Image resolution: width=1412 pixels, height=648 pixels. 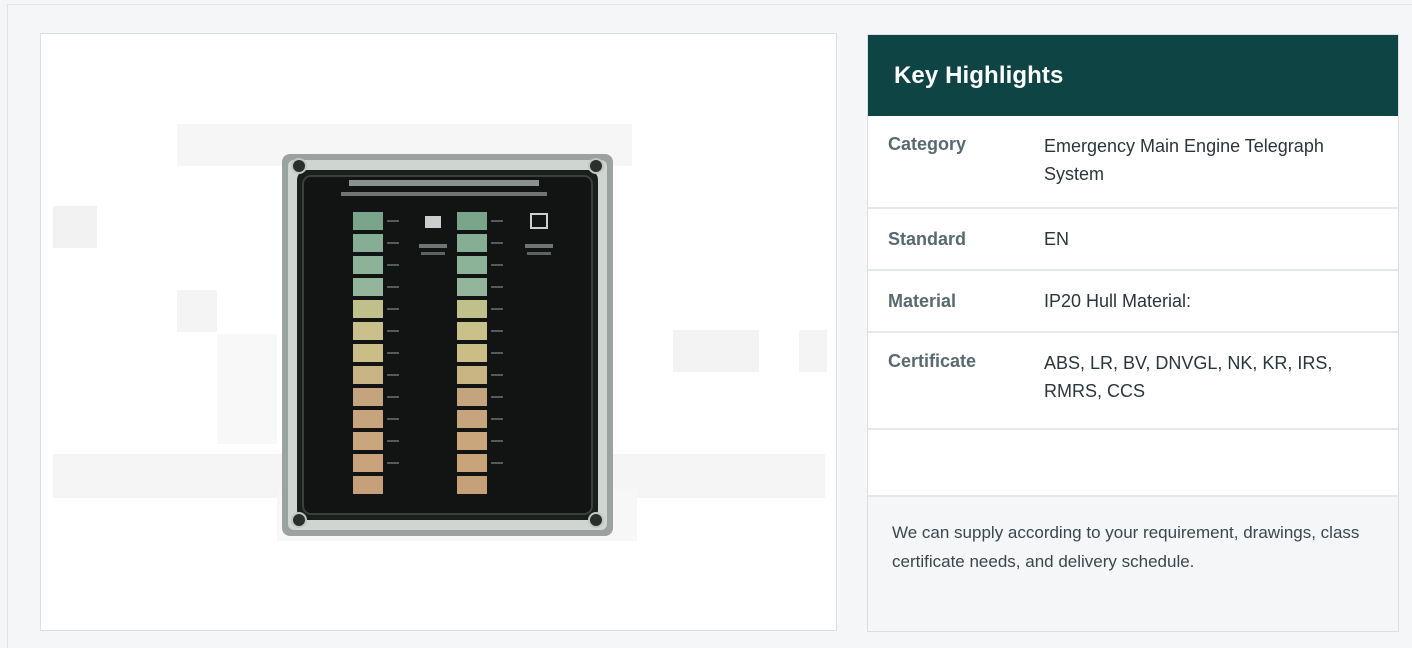 What do you see at coordinates (932, 361) in the screenshot?
I see `highlight-key: Certificate` at bounding box center [932, 361].